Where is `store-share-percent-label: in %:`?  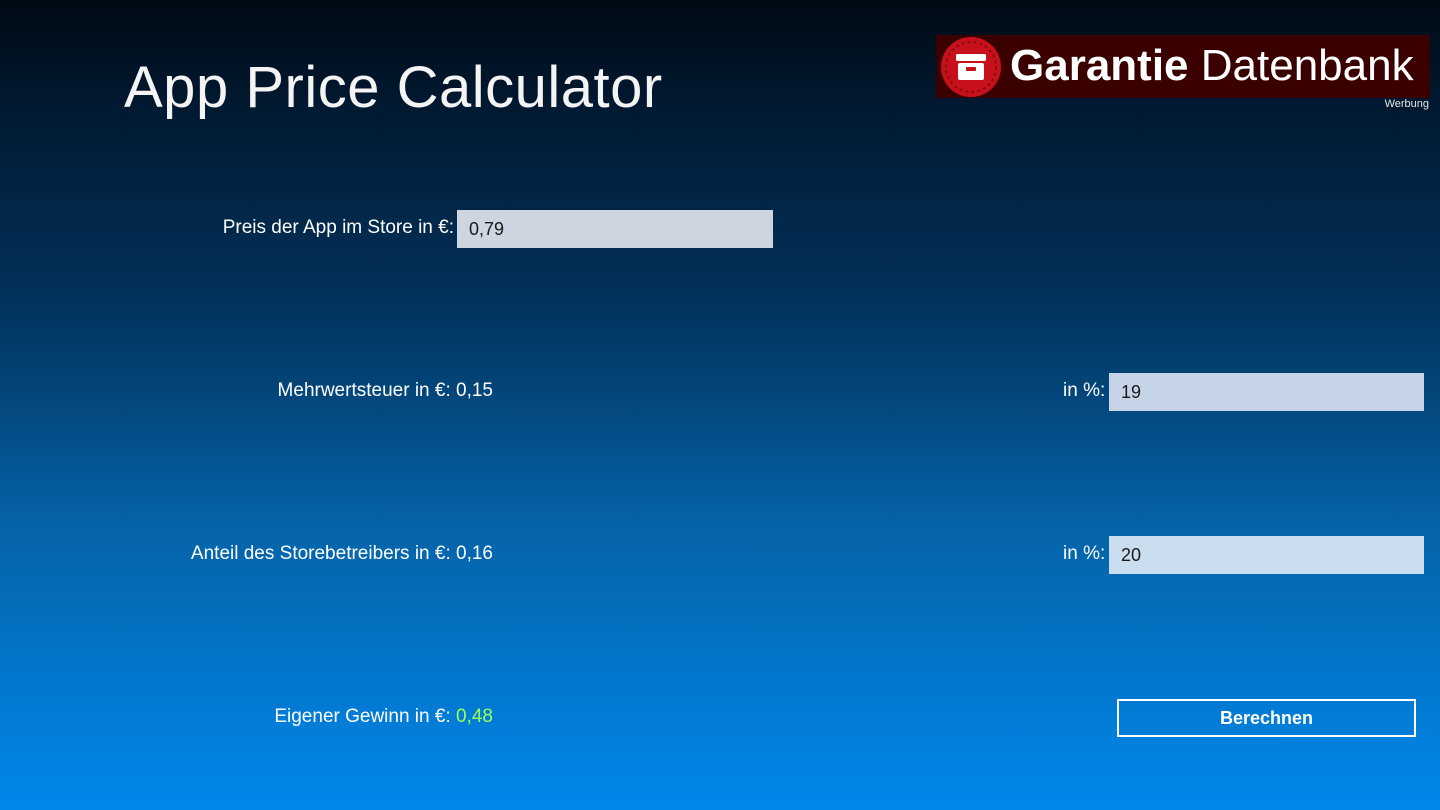
store-share-percent-label: in %: is located at coordinates (1084, 553).